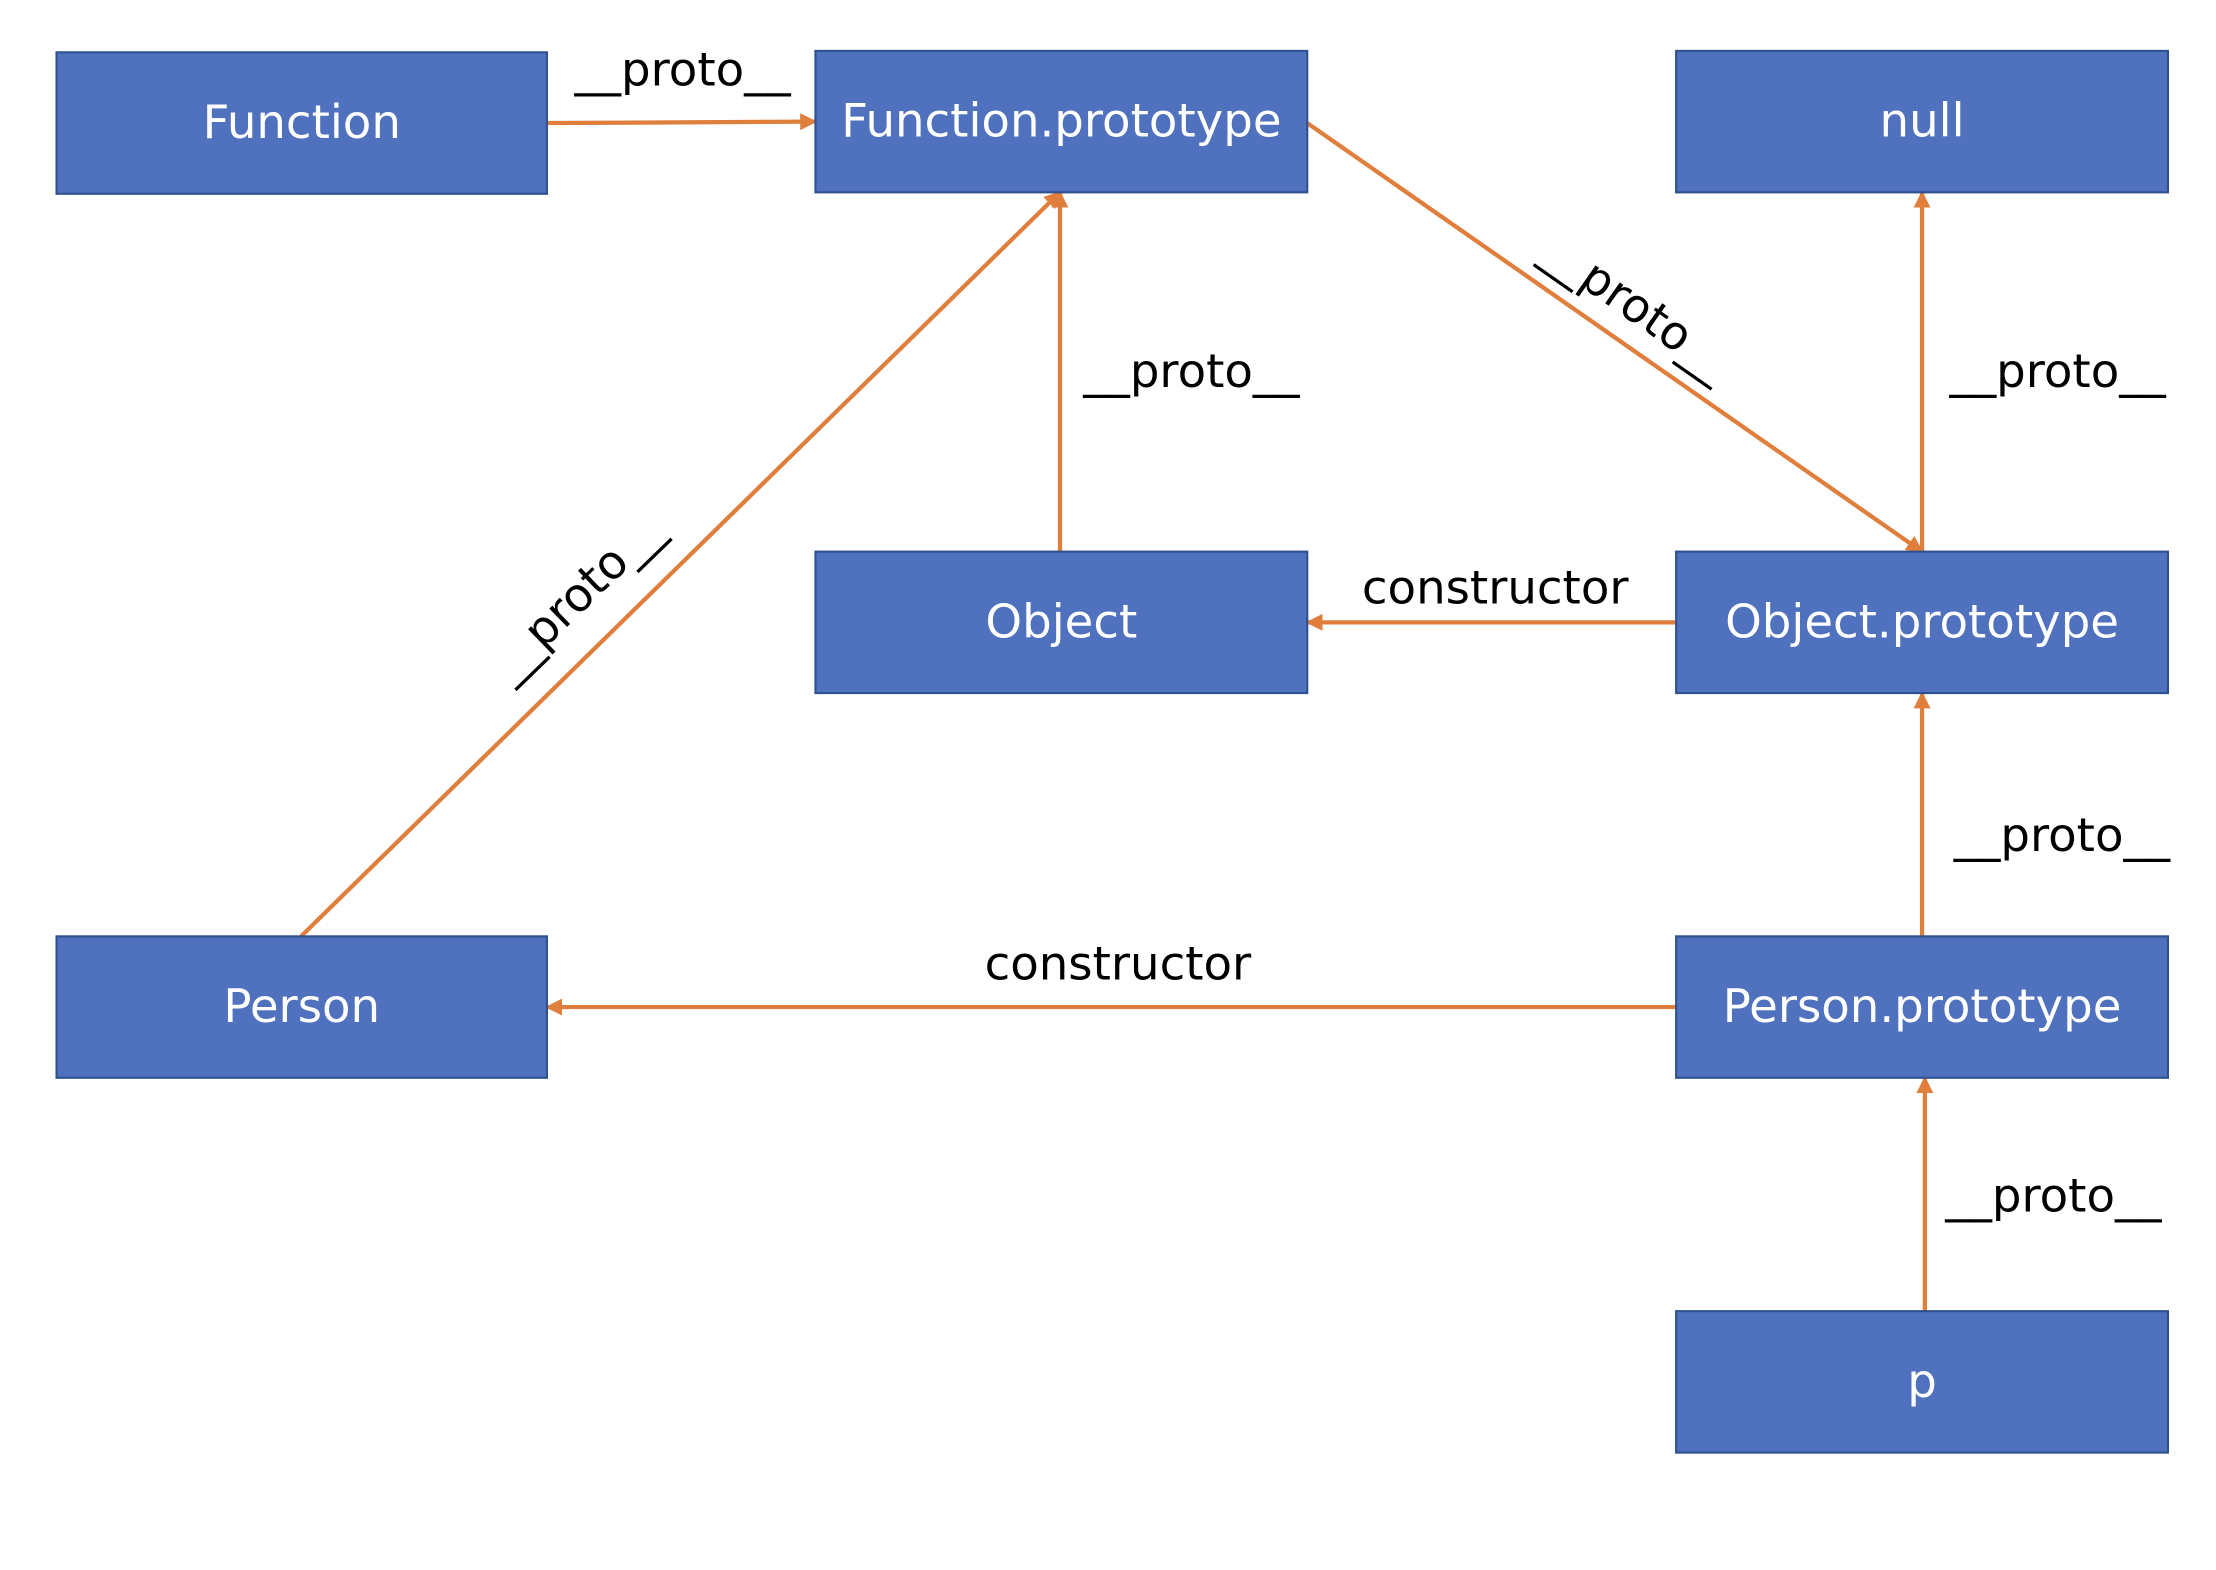 The image size is (2216, 1570). I want to click on node-label: p, so click(1922, 1382).